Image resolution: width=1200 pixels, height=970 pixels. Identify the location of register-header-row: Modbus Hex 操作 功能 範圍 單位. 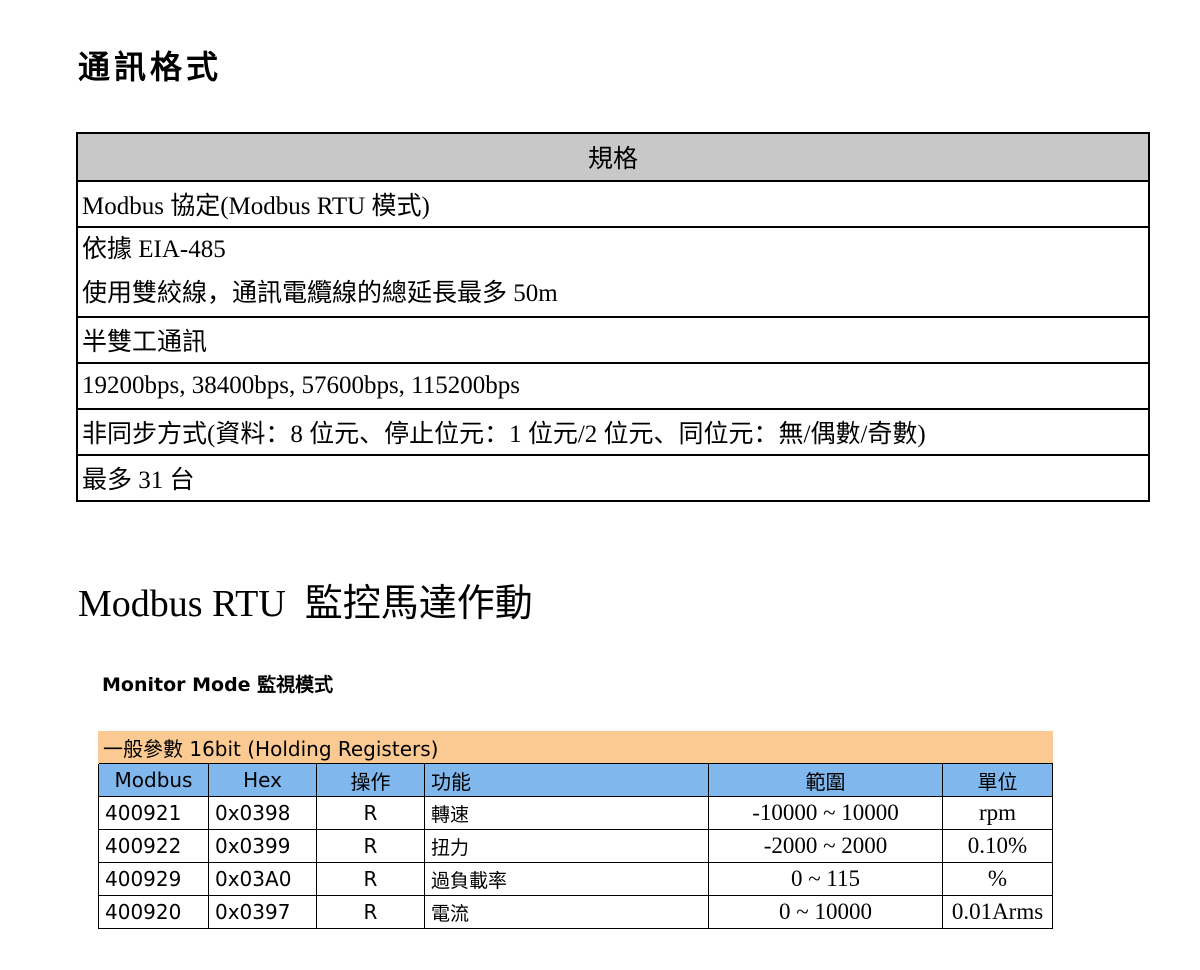
(576, 780).